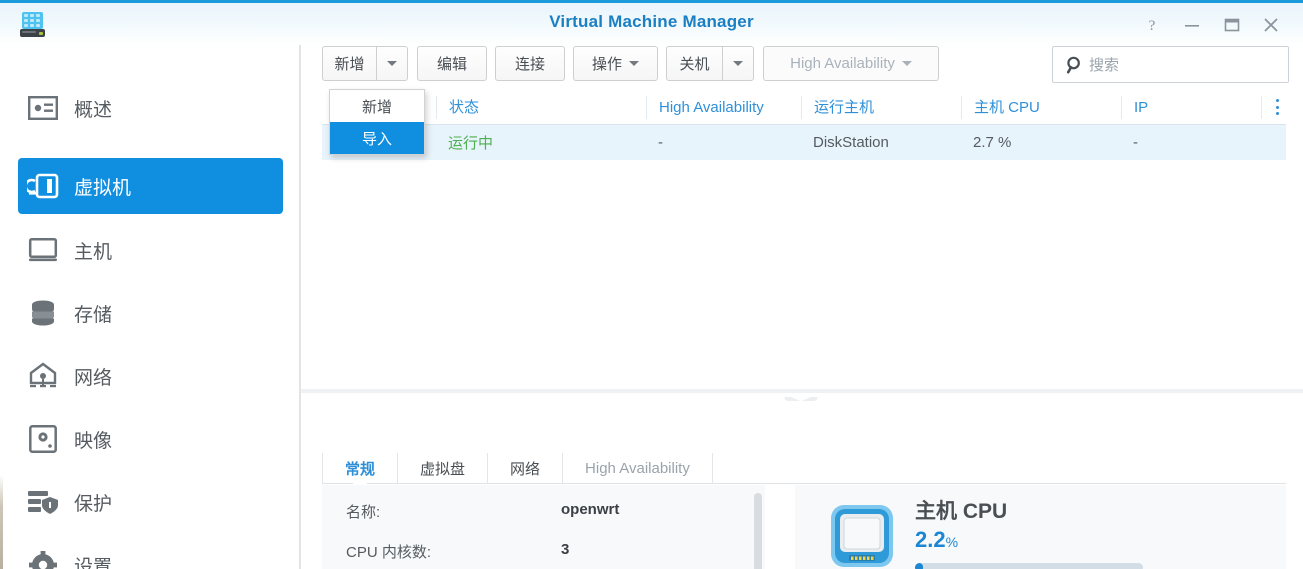 The image size is (1303, 569). Describe the element at coordinates (471, 143) in the screenshot. I see `cell-state: 运行中` at that location.